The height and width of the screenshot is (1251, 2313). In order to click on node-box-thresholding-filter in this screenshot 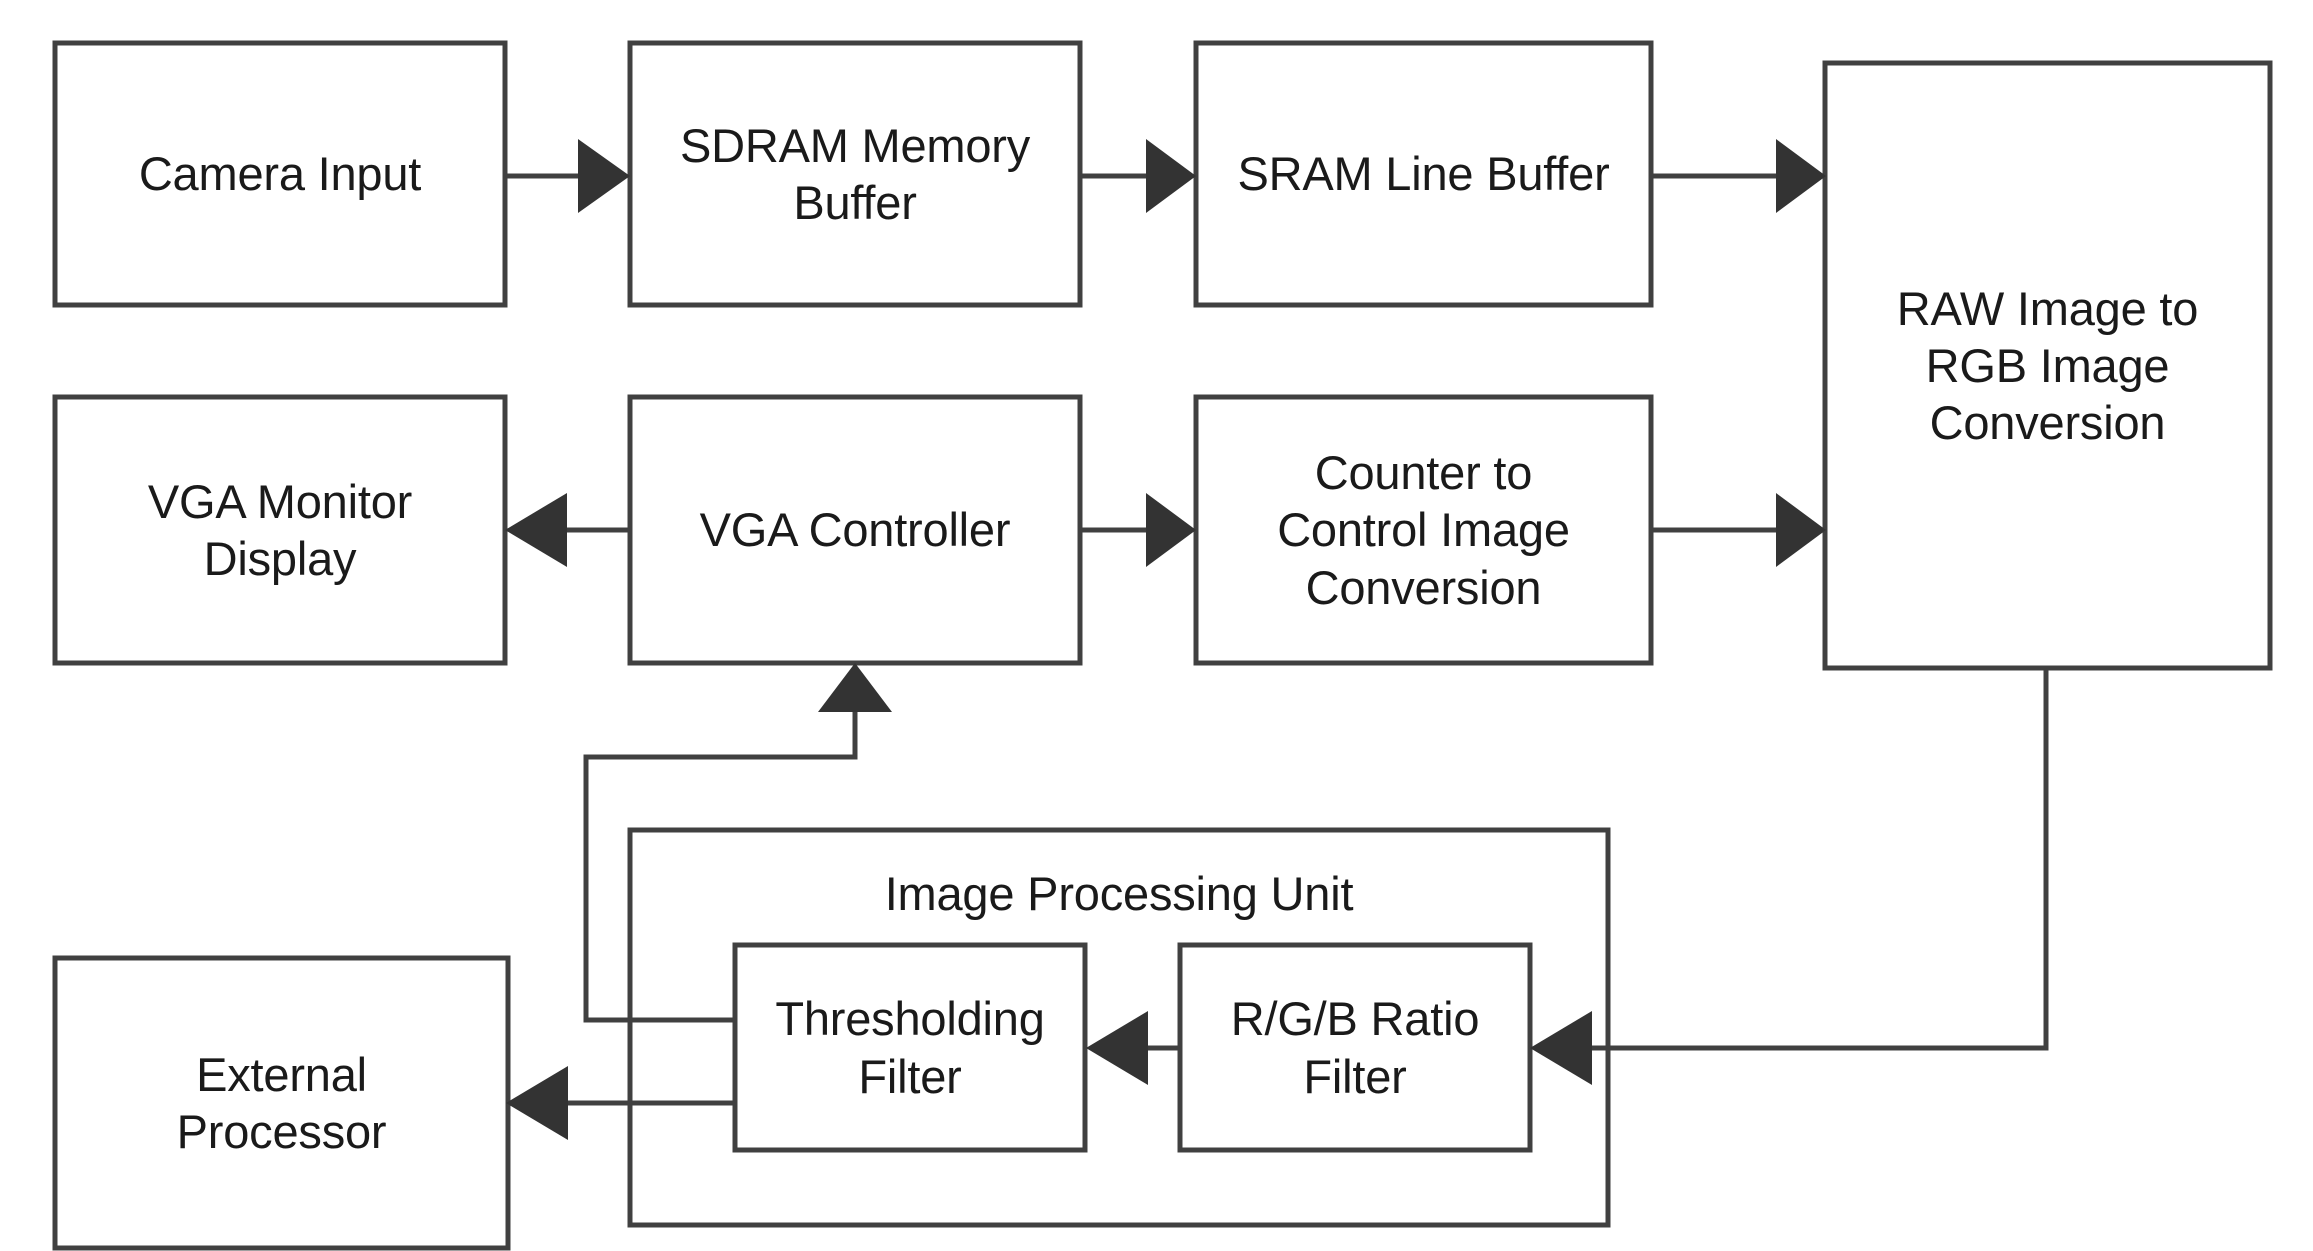, I will do `click(910, 1047)`.